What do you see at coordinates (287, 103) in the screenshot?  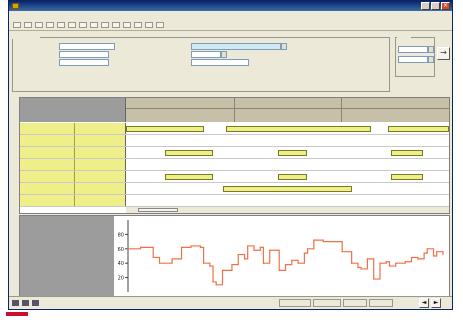 I see `period-row` at bounding box center [287, 103].